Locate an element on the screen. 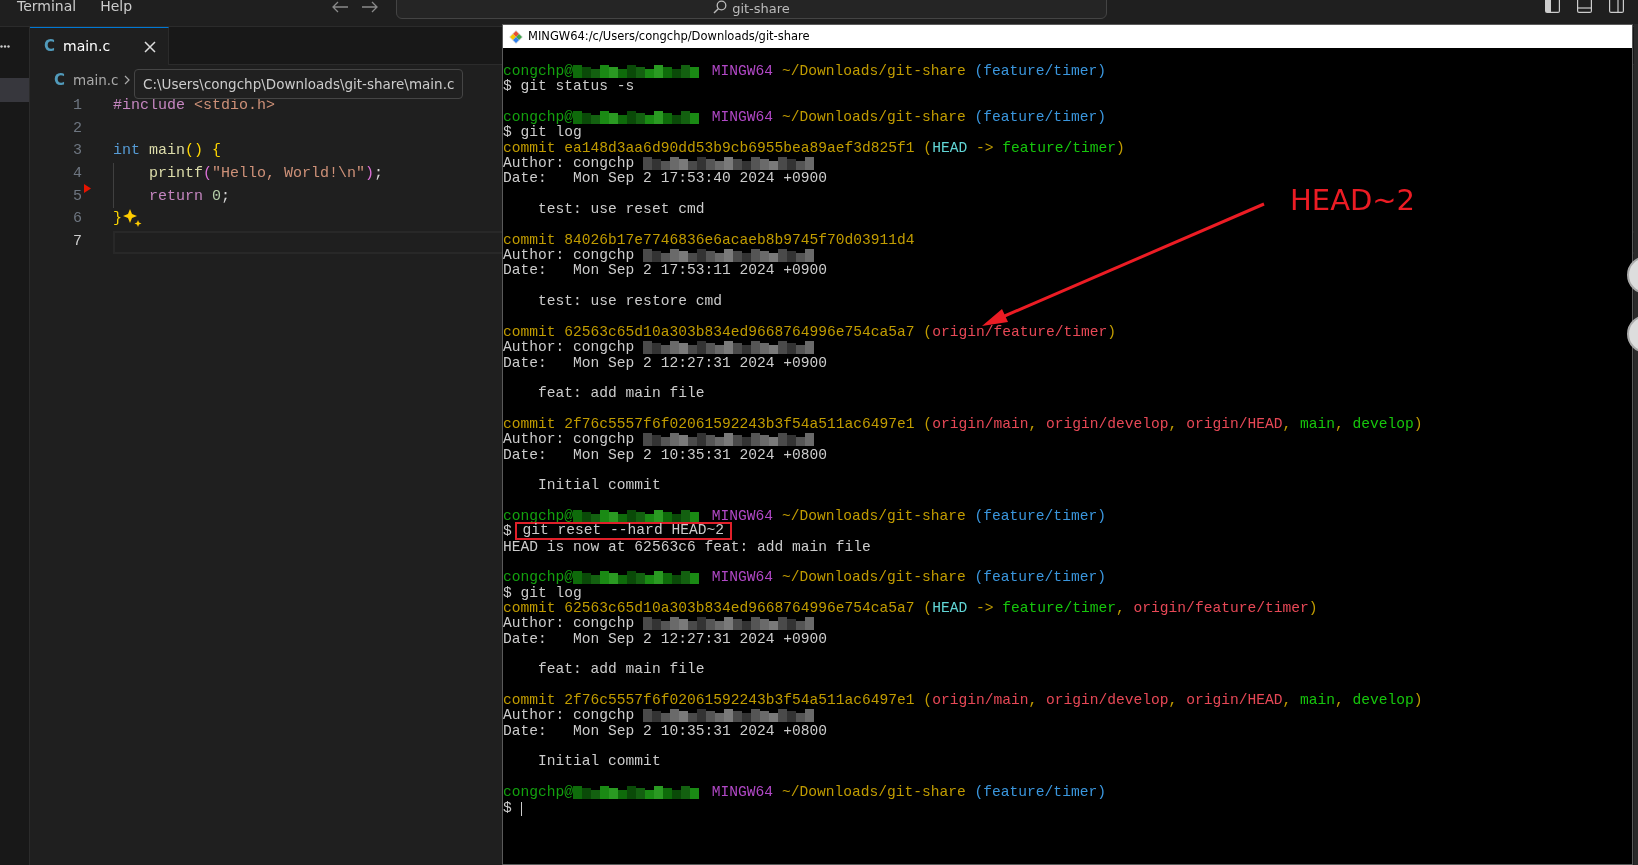  back-arrow-icon is located at coordinates (340, 7).